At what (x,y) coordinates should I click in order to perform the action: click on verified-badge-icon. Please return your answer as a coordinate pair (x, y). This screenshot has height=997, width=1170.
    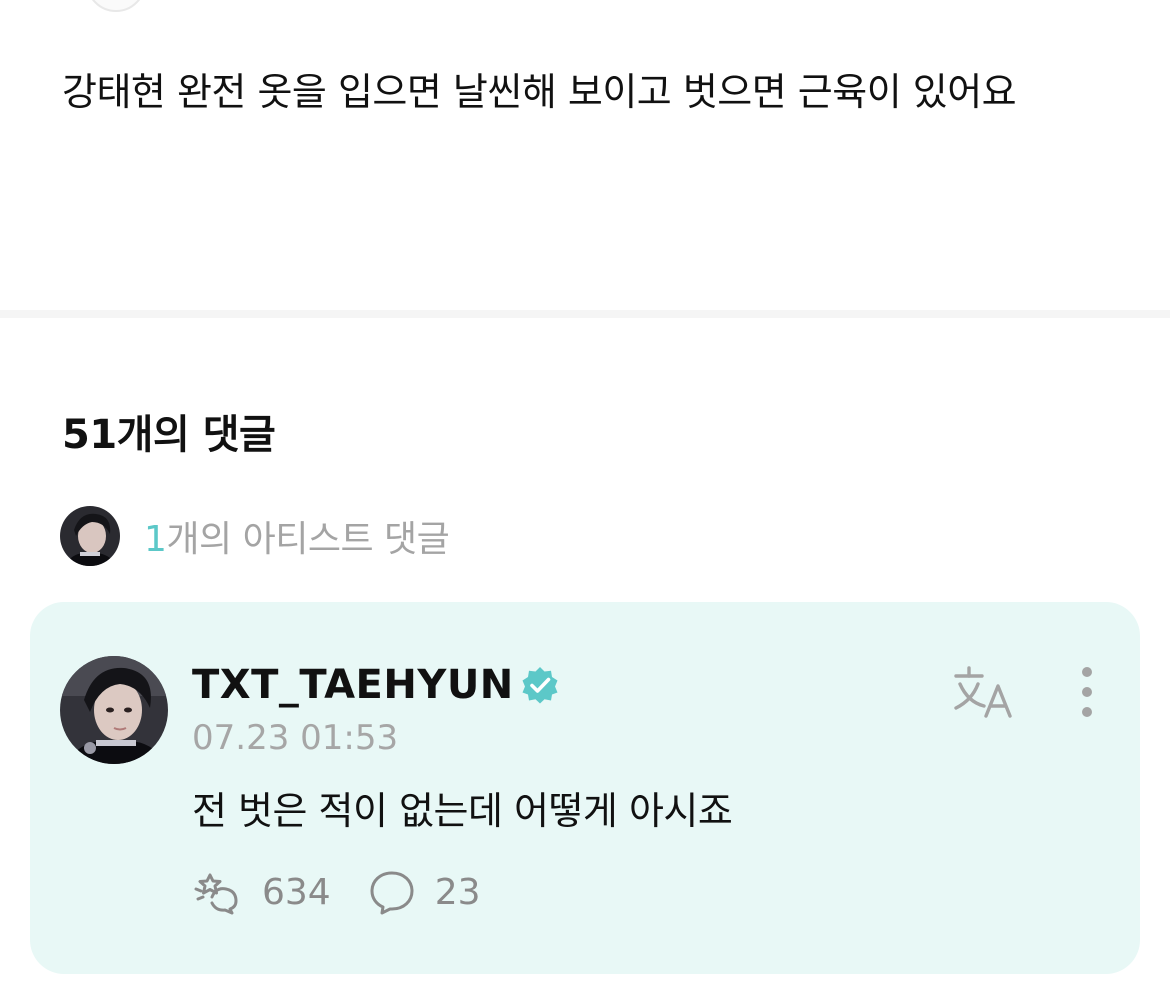
    Looking at the image, I should click on (540, 685).